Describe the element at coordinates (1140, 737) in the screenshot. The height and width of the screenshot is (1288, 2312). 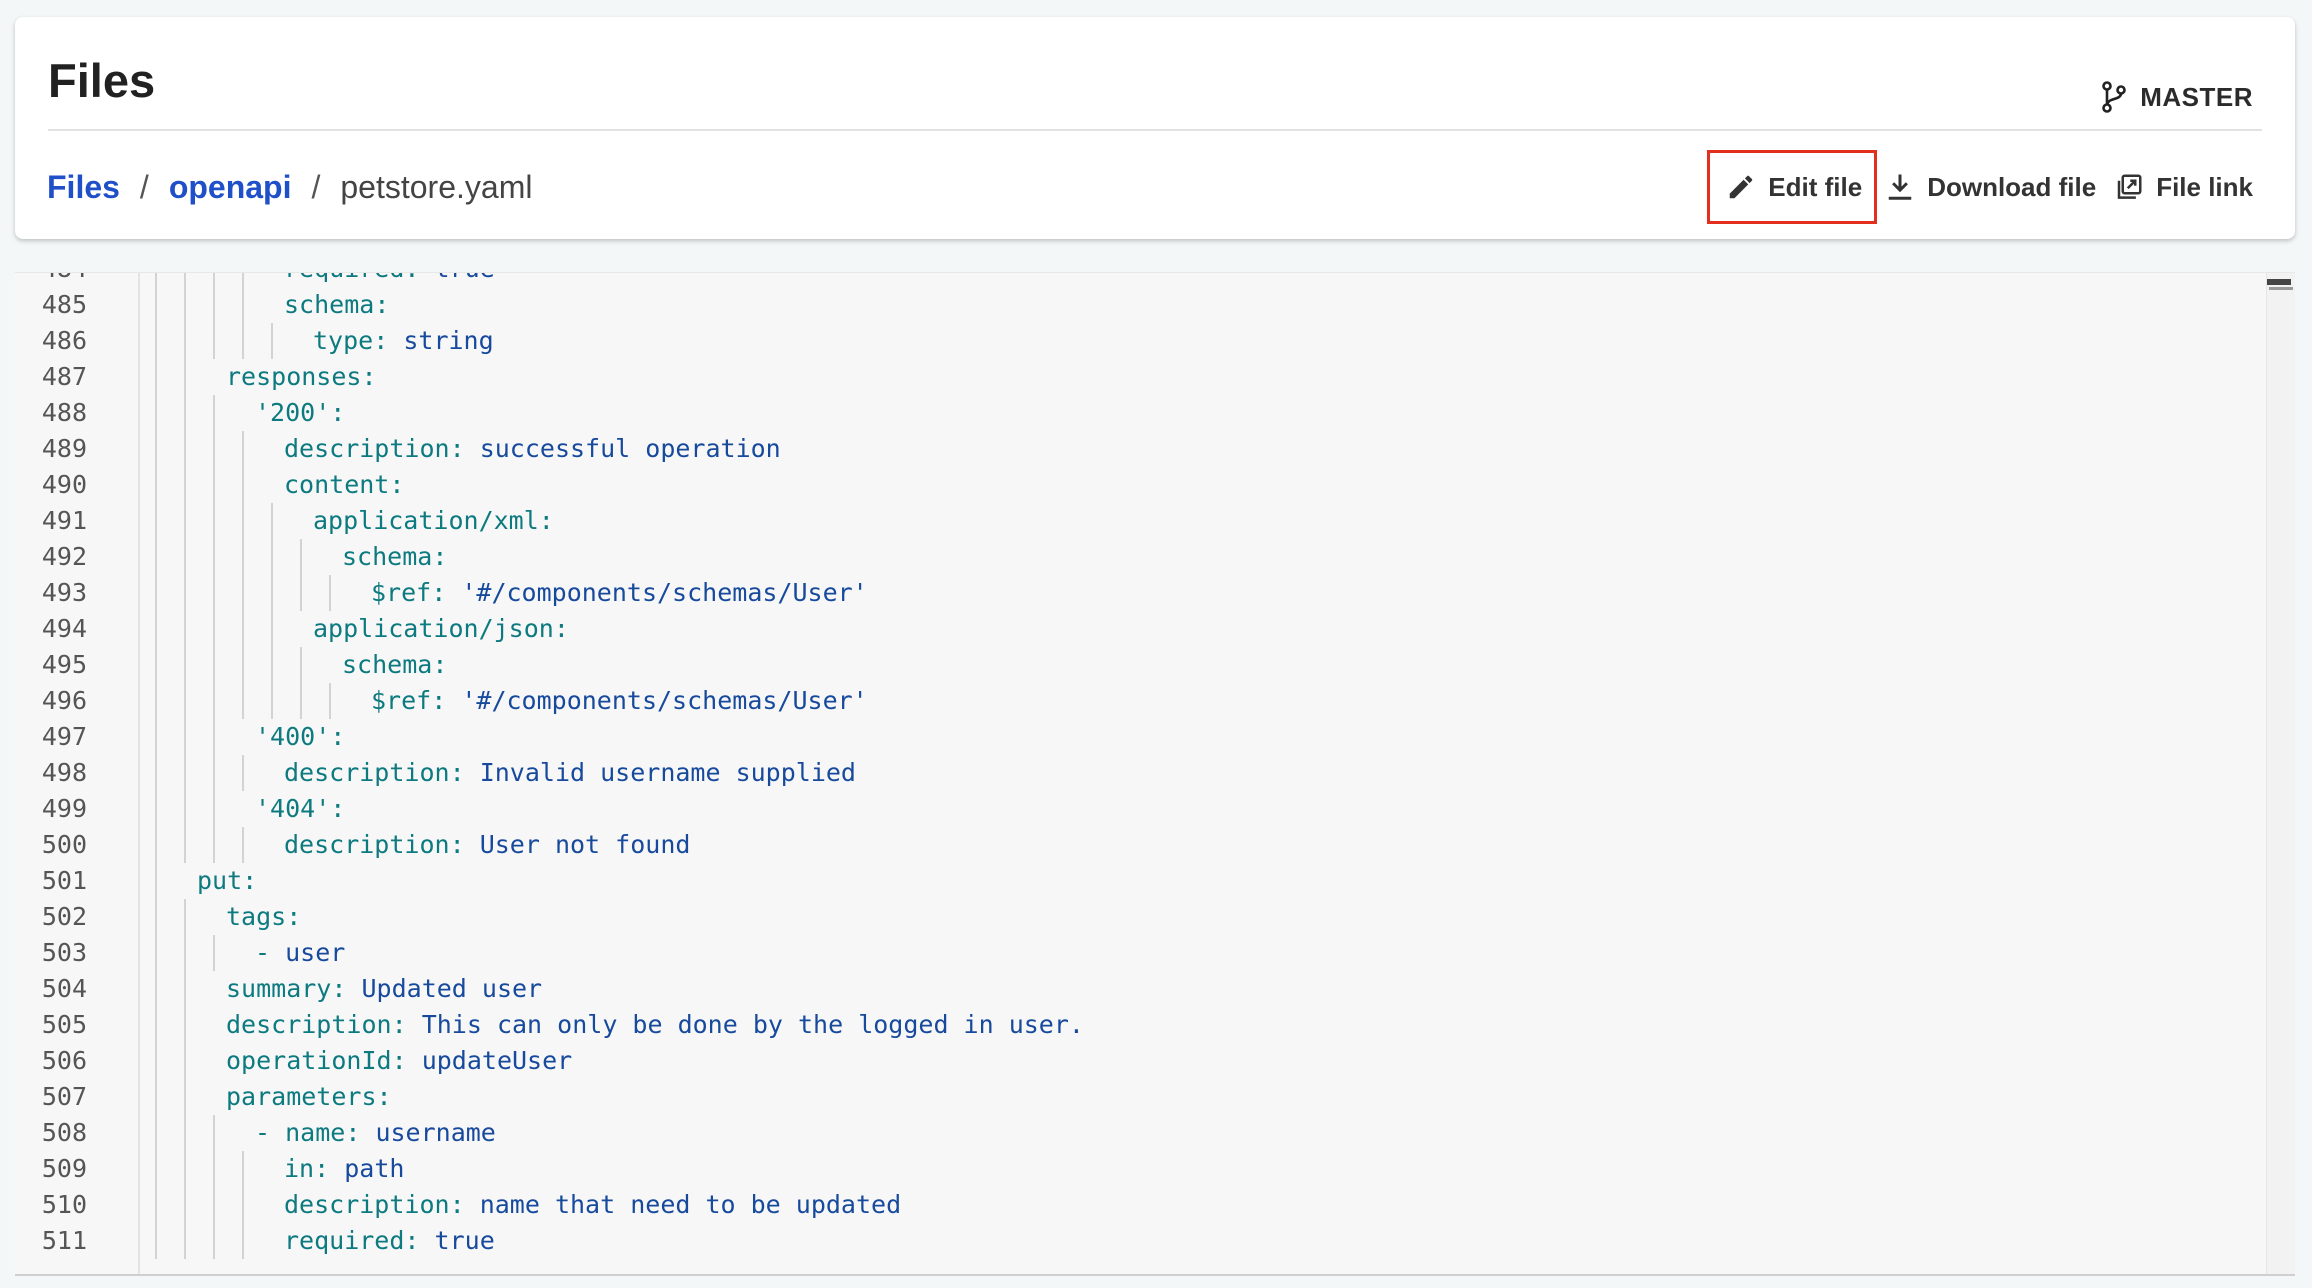
I see `code-line: 497 '400':` at that location.